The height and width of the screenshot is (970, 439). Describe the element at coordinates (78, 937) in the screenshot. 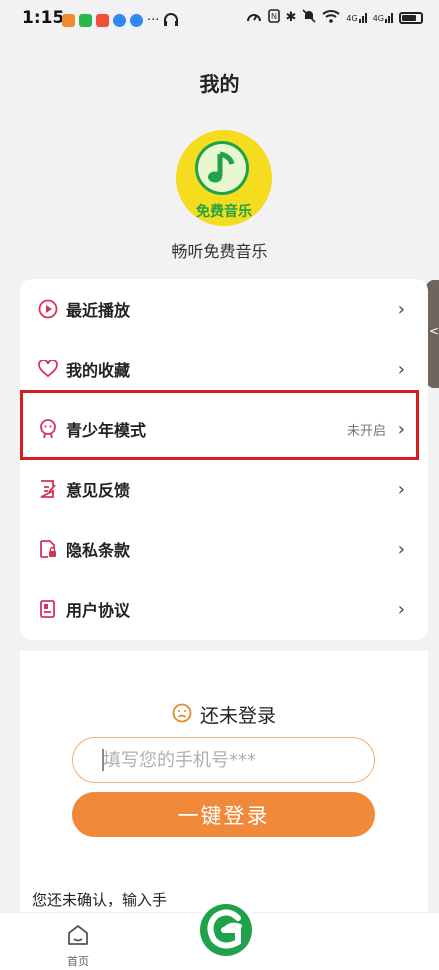

I see `home-icon` at that location.